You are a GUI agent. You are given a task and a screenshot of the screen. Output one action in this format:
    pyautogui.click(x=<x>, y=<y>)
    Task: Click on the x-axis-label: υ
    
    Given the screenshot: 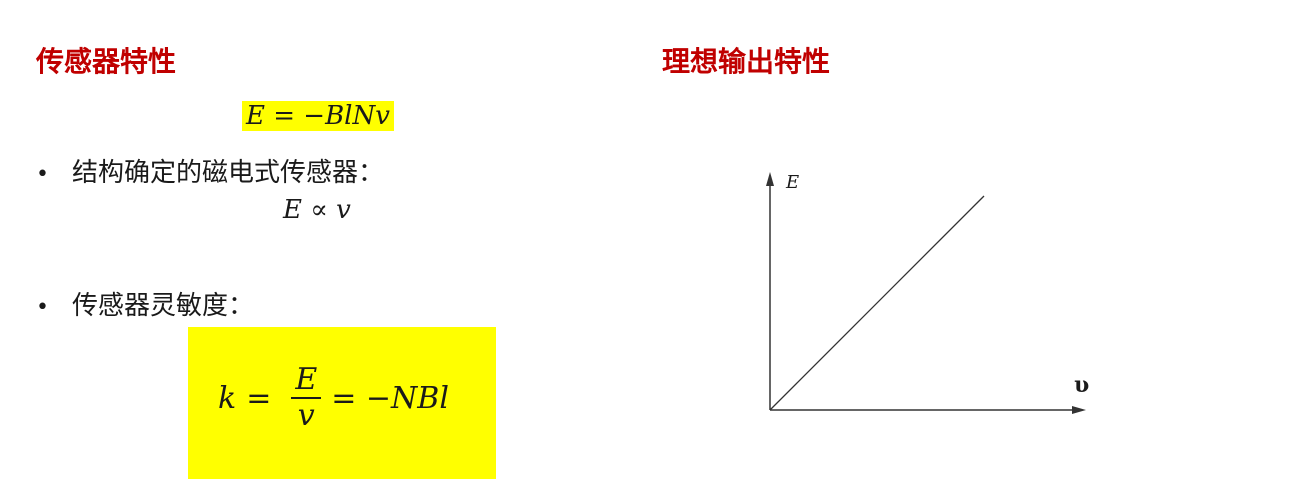 What is the action you would take?
    pyautogui.click(x=1081, y=385)
    